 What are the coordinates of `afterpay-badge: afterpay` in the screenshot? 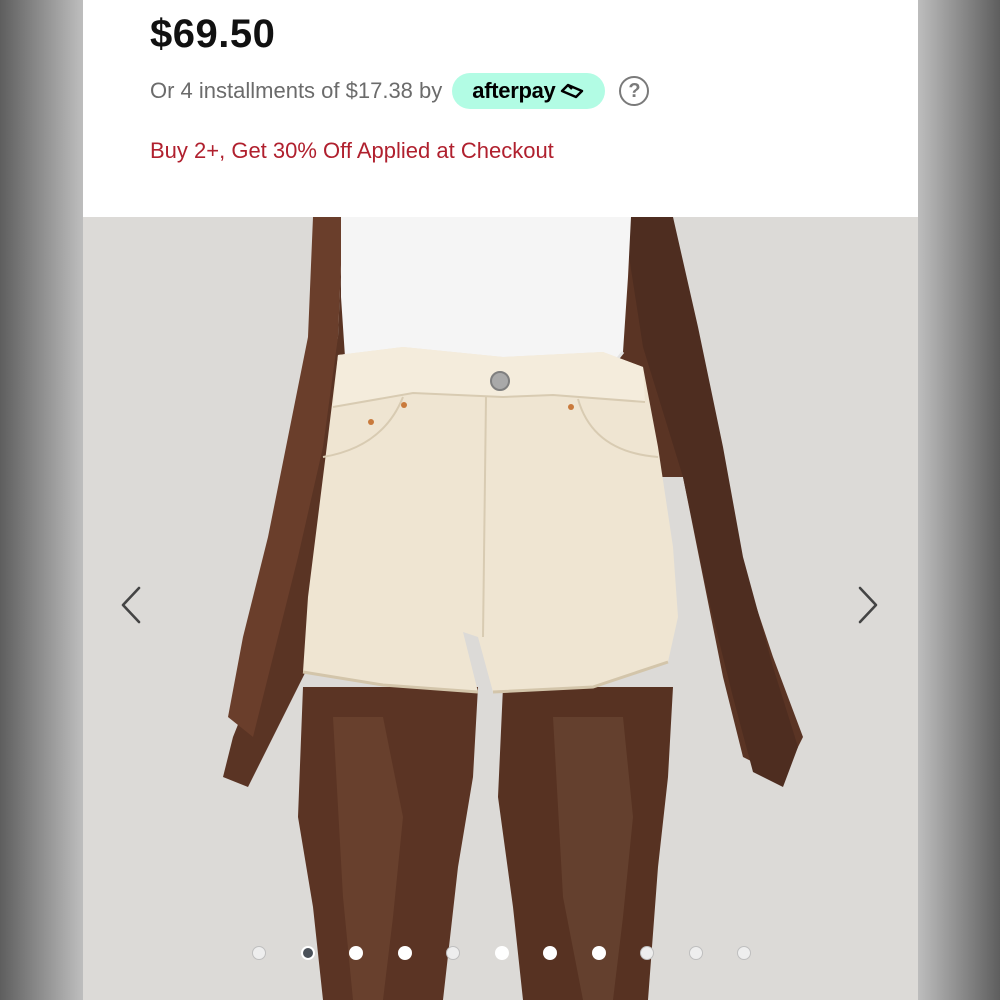 It's located at (529, 91).